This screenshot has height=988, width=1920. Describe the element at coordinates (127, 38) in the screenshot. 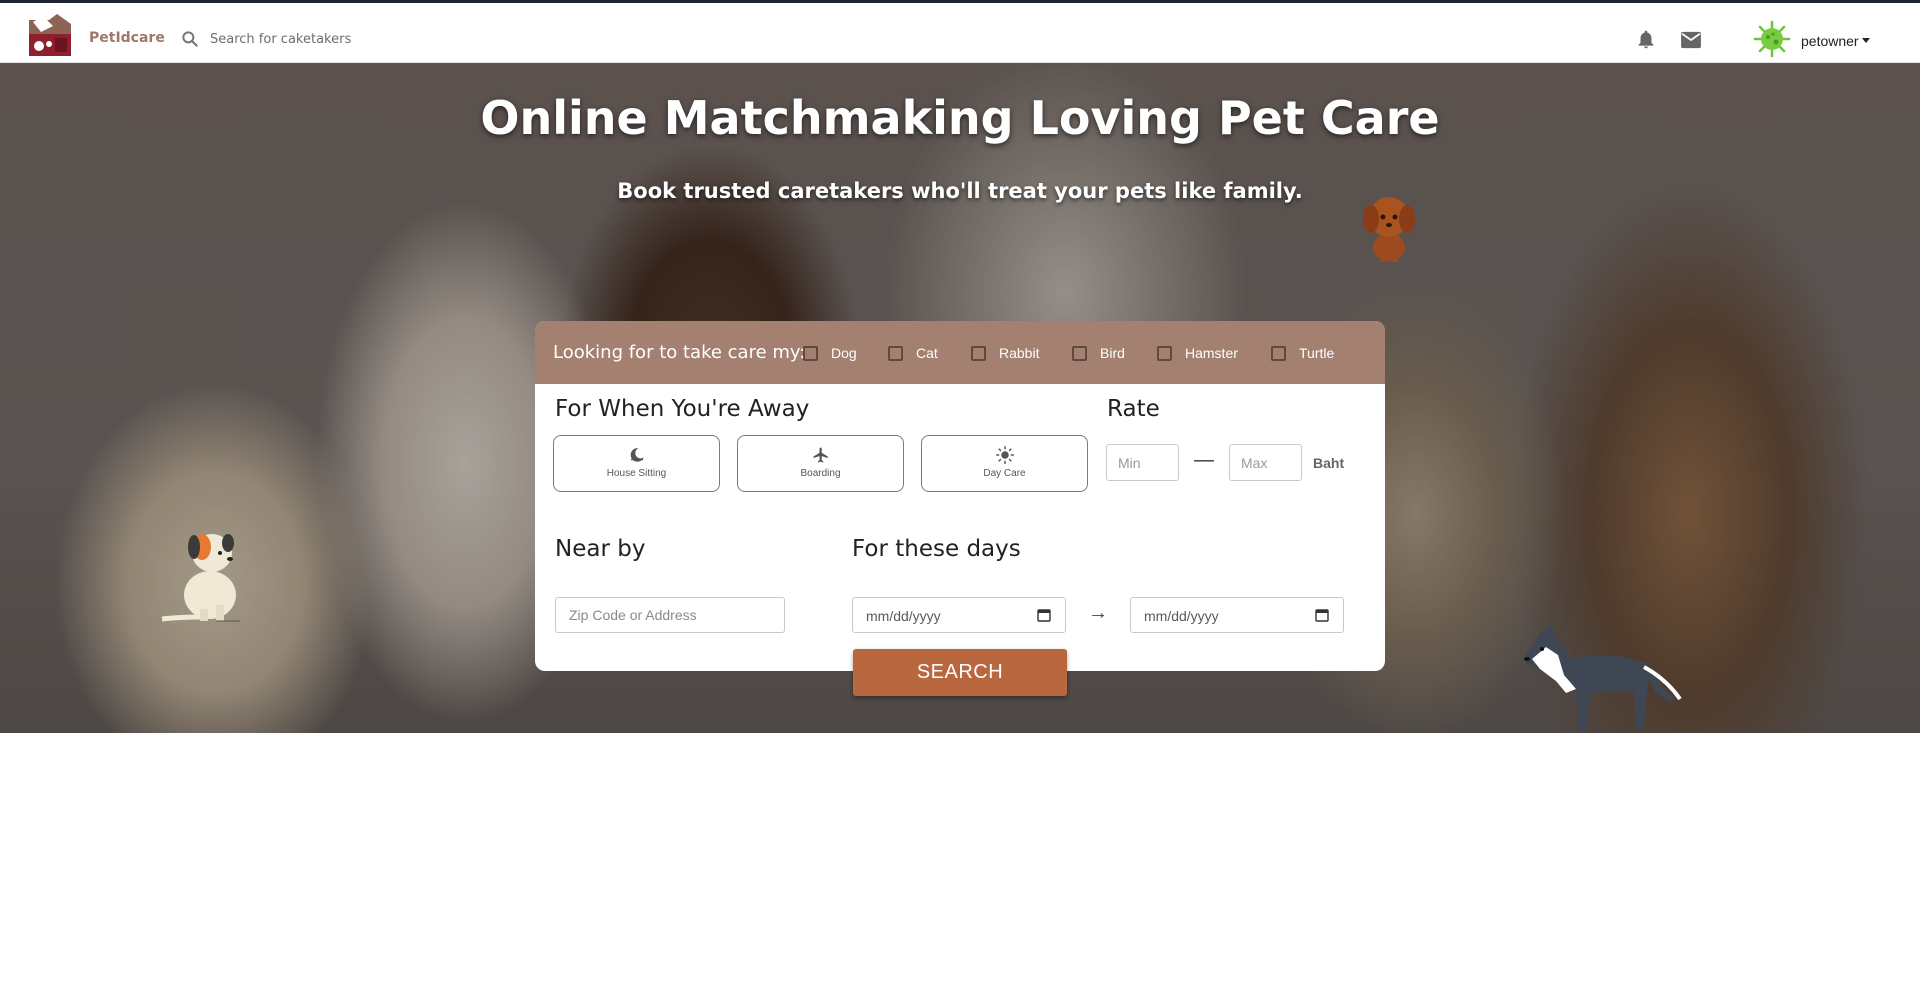

I see `brand-name: PetIdcare` at that location.